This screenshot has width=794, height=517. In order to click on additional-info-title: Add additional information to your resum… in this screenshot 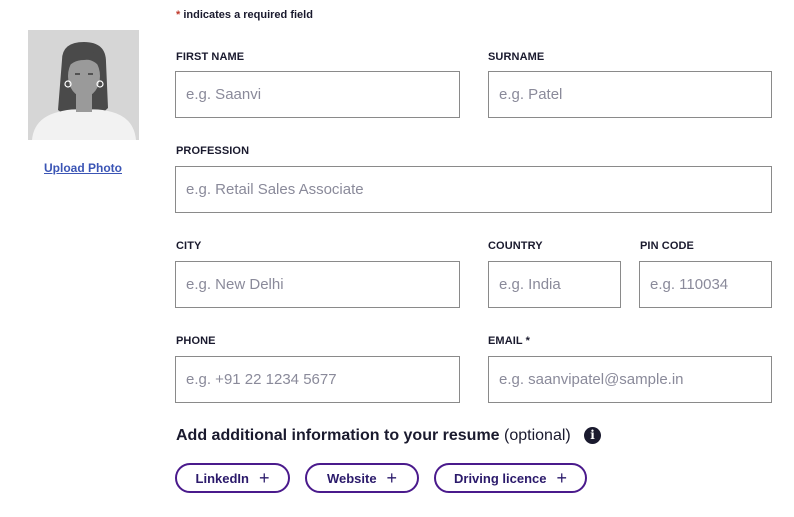, I will do `click(338, 435)`.